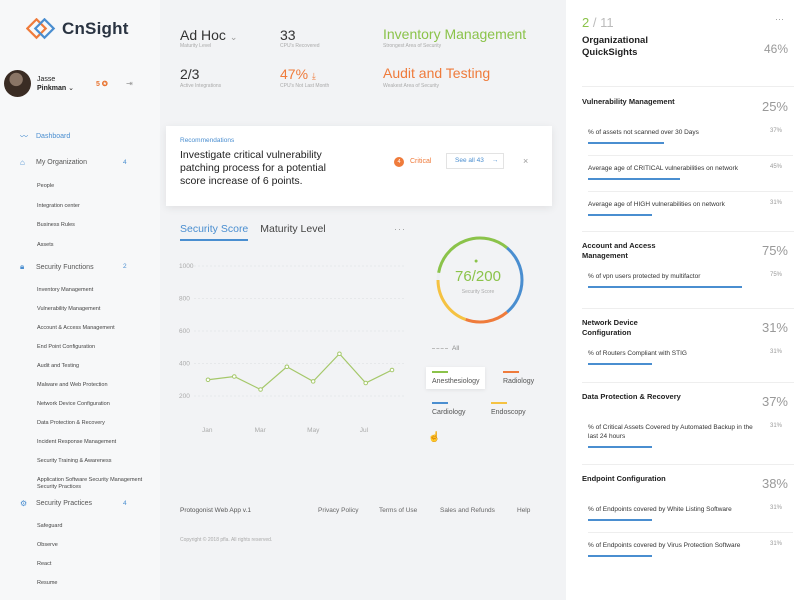 This screenshot has height=600, width=800. I want to click on sidebar-subitem: Security Training & Awareness, so click(97, 461).